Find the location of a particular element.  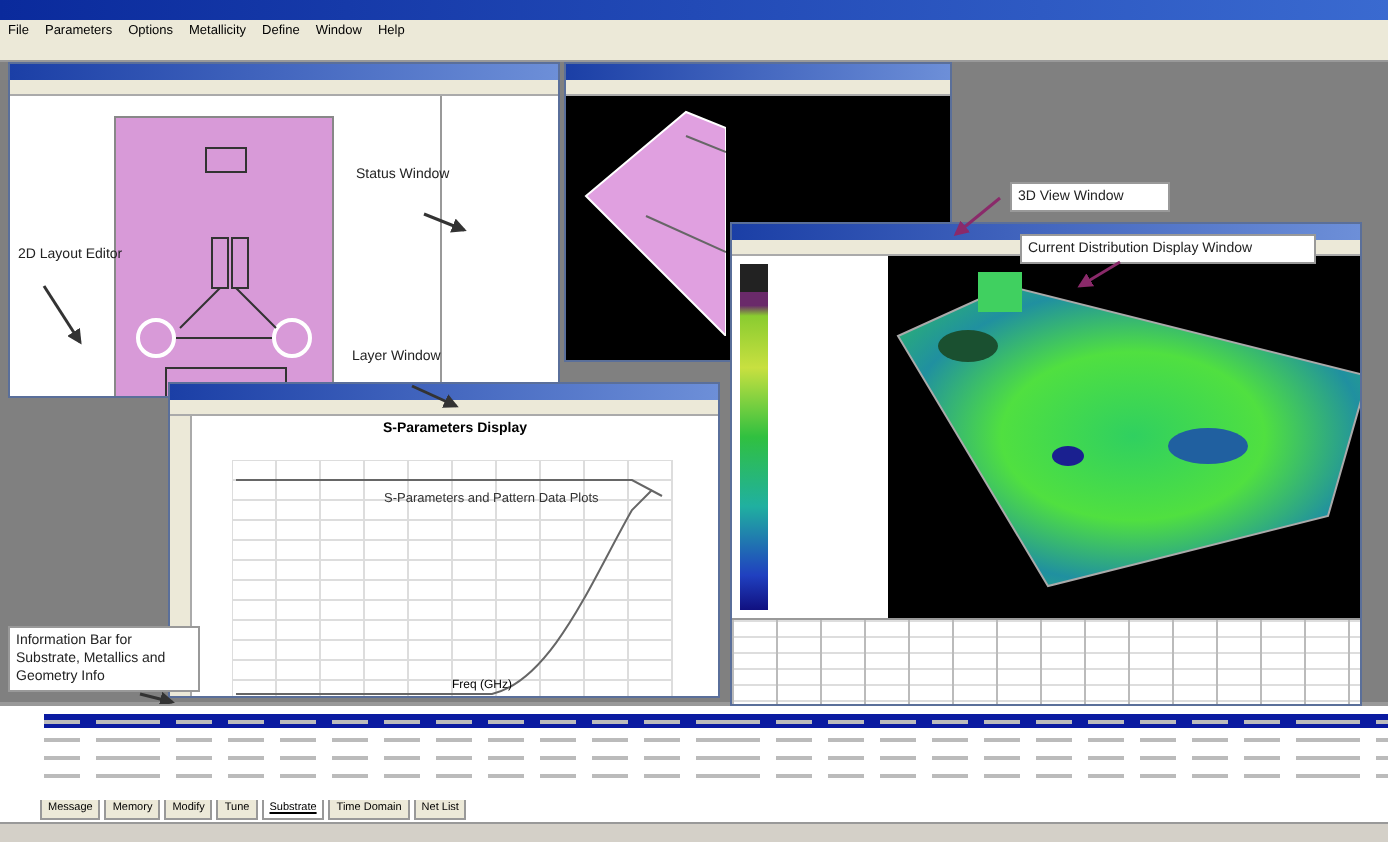

info-row is located at coordinates (716, 721).